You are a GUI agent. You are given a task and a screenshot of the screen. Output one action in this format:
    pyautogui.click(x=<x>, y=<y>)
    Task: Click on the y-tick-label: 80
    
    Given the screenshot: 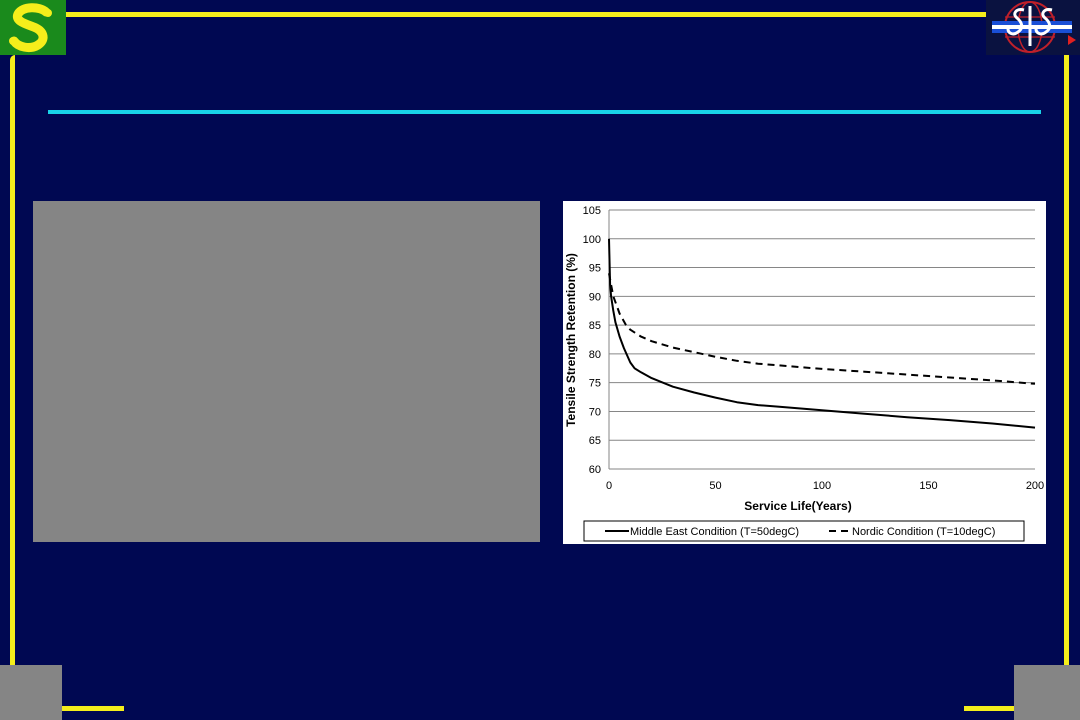 What is the action you would take?
    pyautogui.click(x=595, y=355)
    